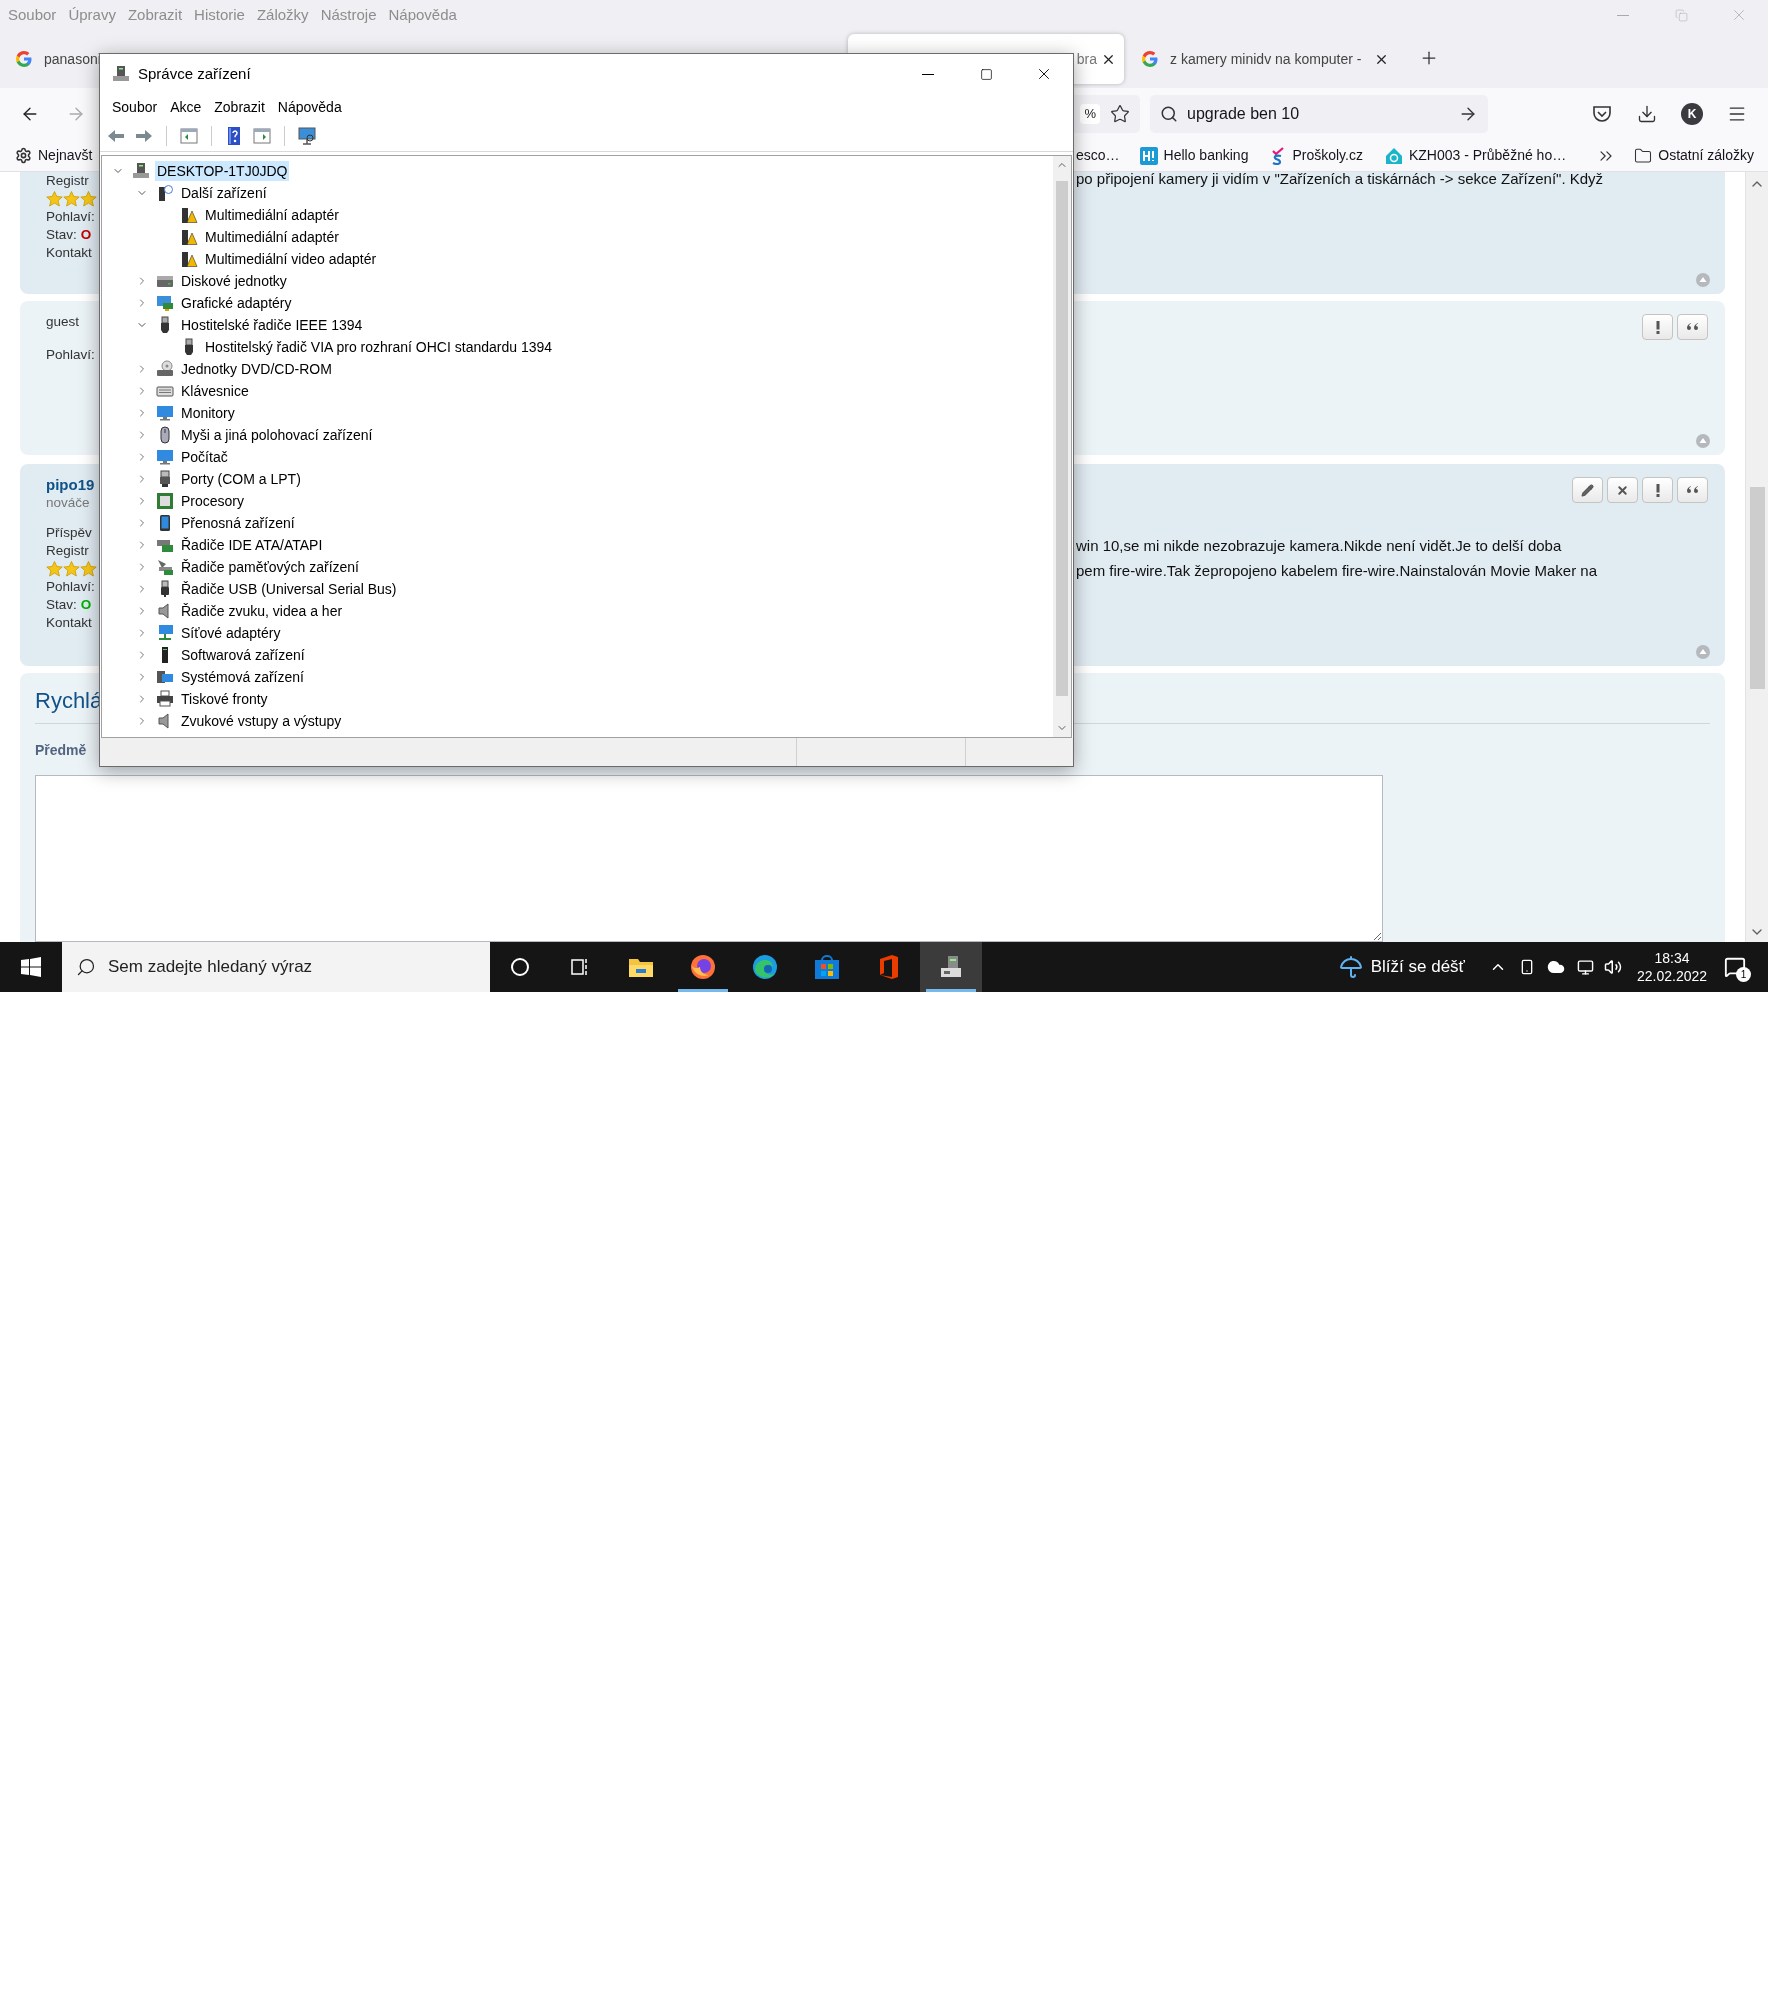  What do you see at coordinates (1086, 59) in the screenshot?
I see `tab-title: bra` at bounding box center [1086, 59].